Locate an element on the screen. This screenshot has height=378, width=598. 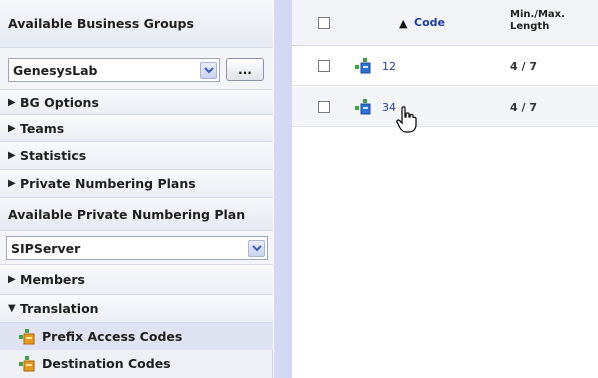
bg-item-label: Statistics is located at coordinates (53, 155).